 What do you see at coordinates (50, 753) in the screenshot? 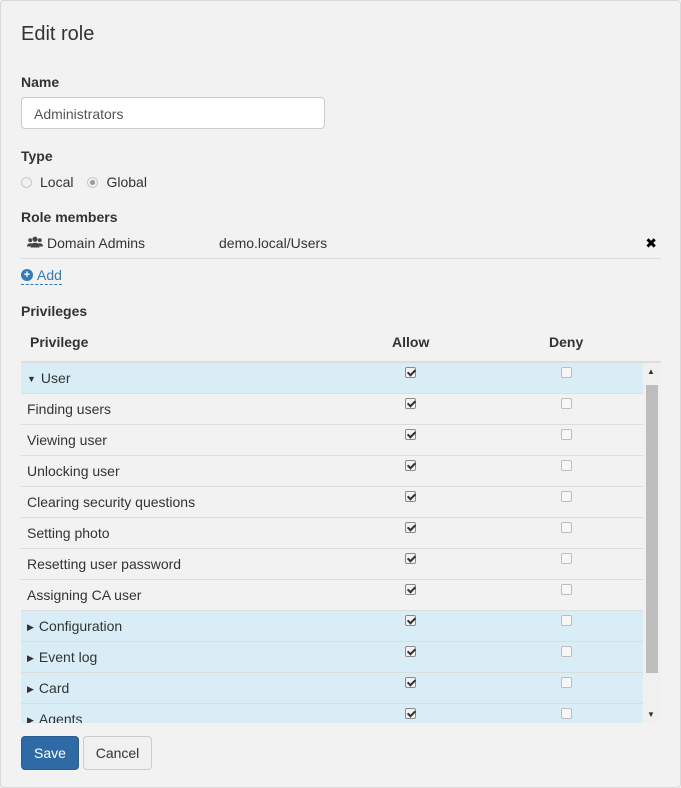
I see `save-button: Save` at bounding box center [50, 753].